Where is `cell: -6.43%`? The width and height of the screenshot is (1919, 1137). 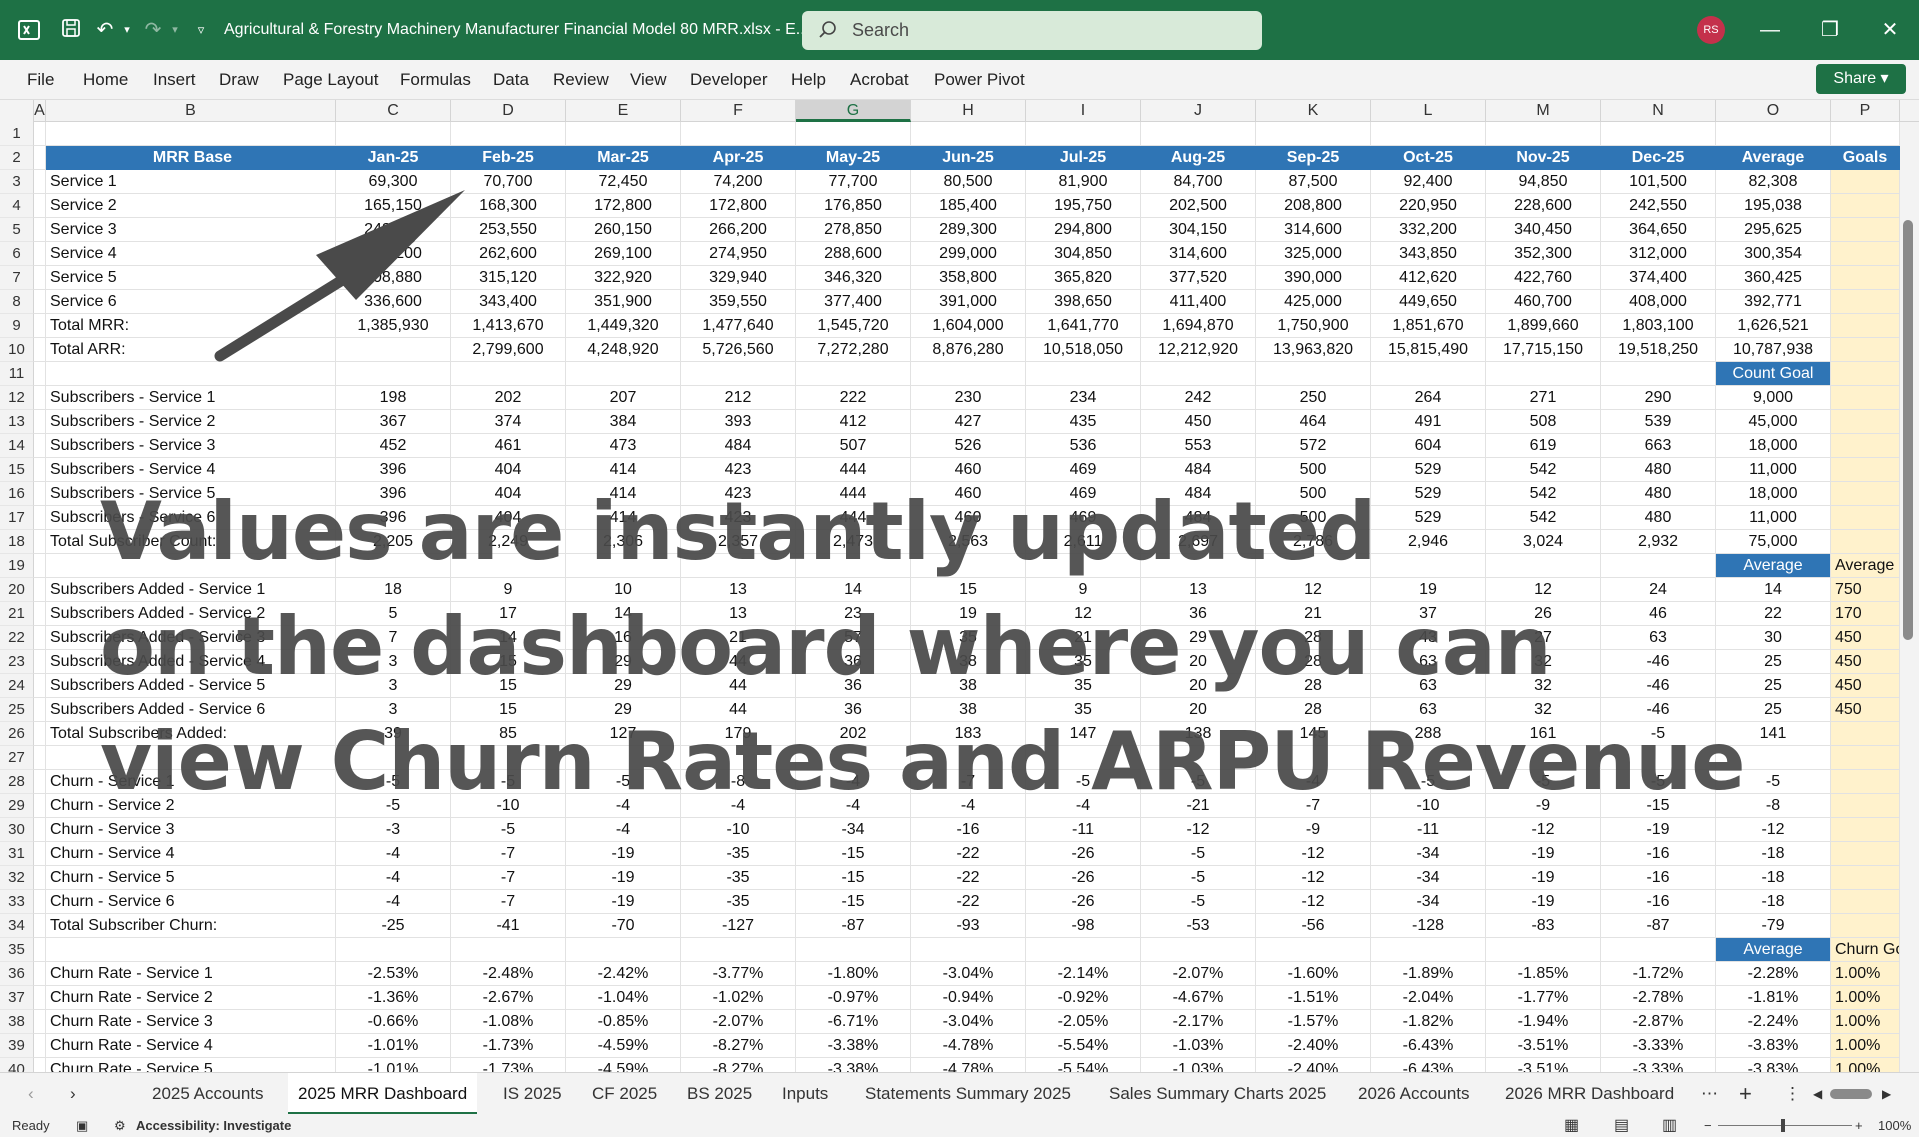 cell: -6.43% is located at coordinates (1428, 1065).